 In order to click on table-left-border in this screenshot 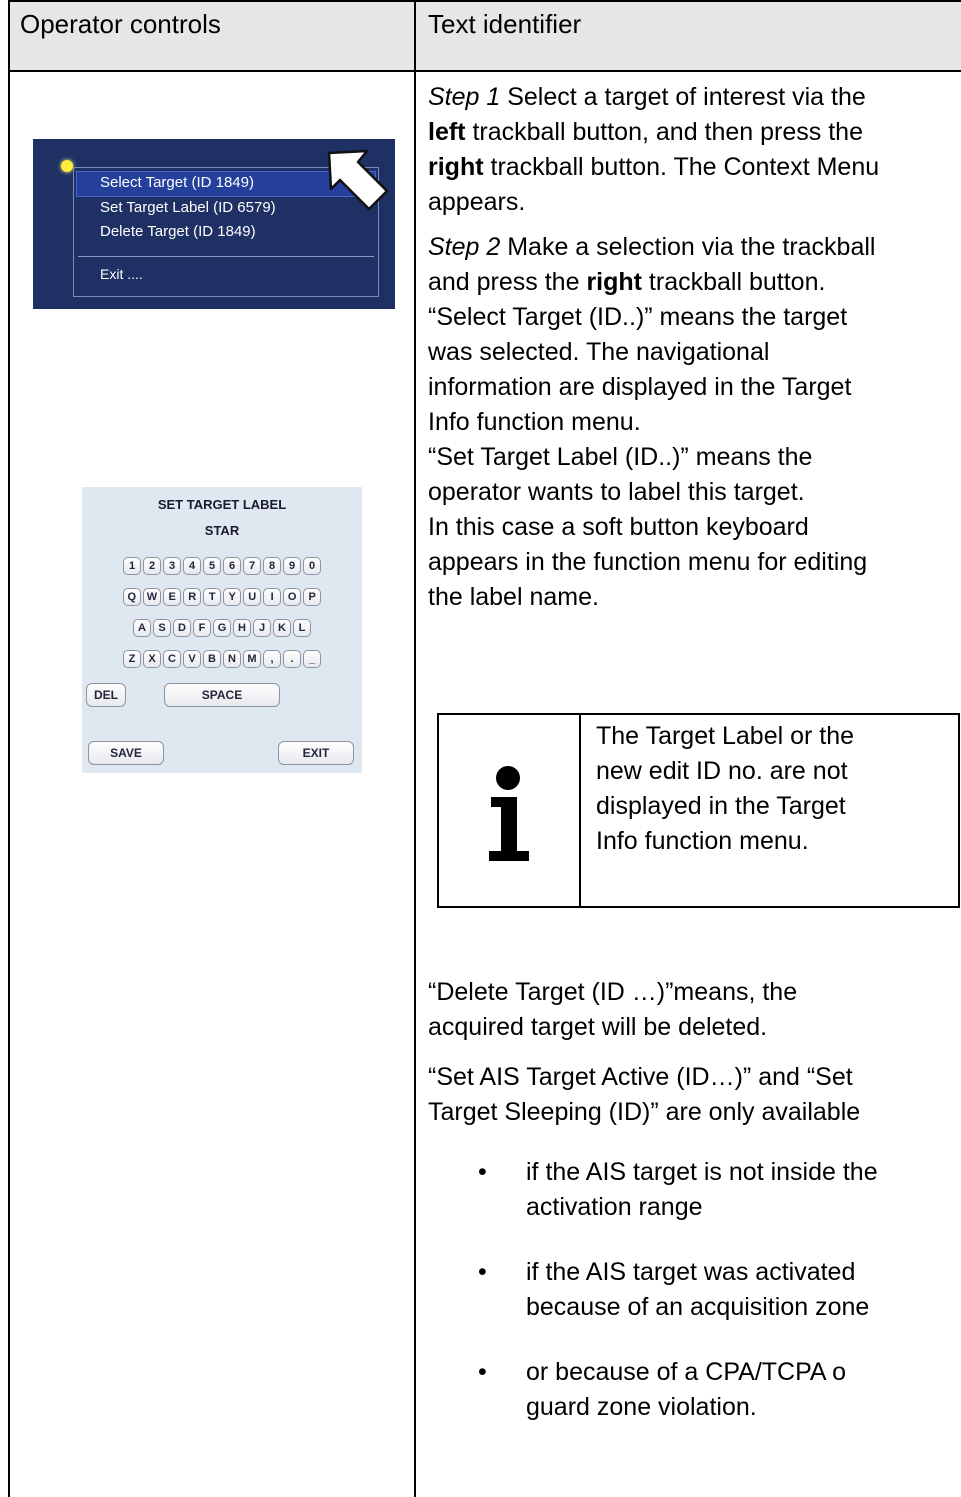, I will do `click(9, 748)`.